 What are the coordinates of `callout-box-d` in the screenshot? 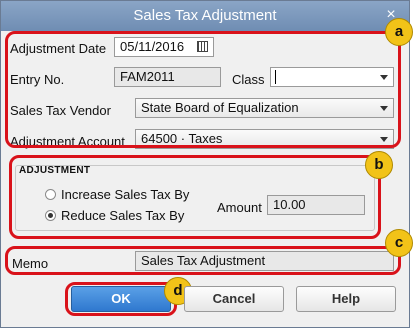 It's located at (121, 299).